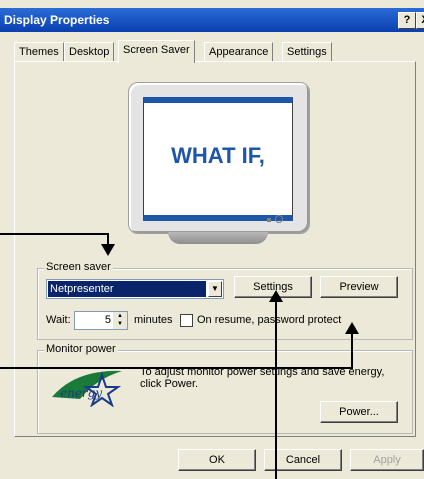 Image resolution: width=424 pixels, height=479 pixels. What do you see at coordinates (420, 20) in the screenshot?
I see `close-button: X` at bounding box center [420, 20].